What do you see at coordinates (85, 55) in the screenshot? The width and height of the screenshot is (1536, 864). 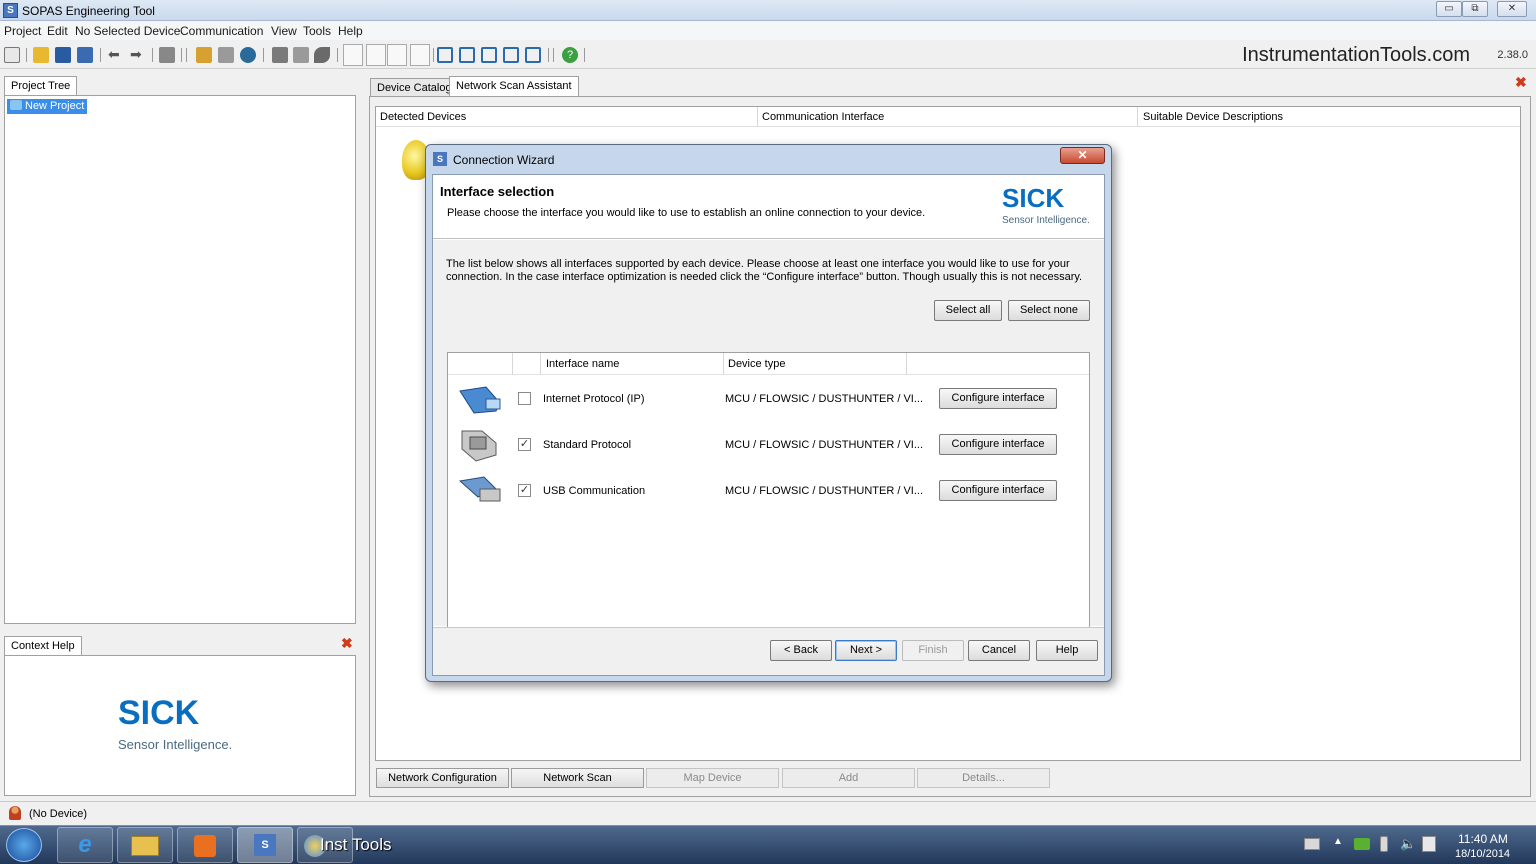 I see `save-all-icon` at bounding box center [85, 55].